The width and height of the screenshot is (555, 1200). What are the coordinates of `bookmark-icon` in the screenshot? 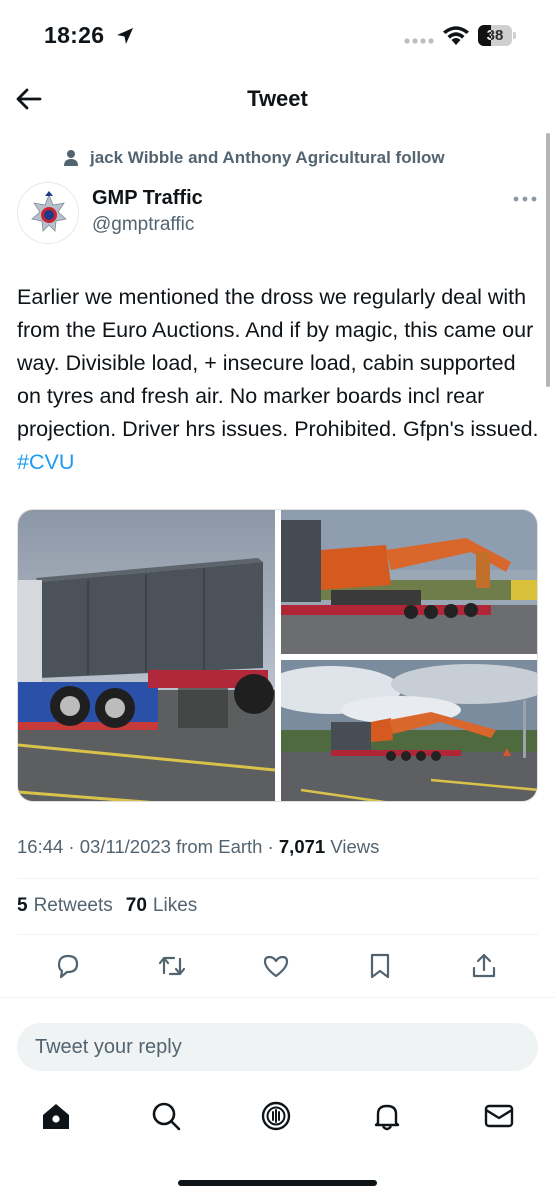 It's located at (380, 966).